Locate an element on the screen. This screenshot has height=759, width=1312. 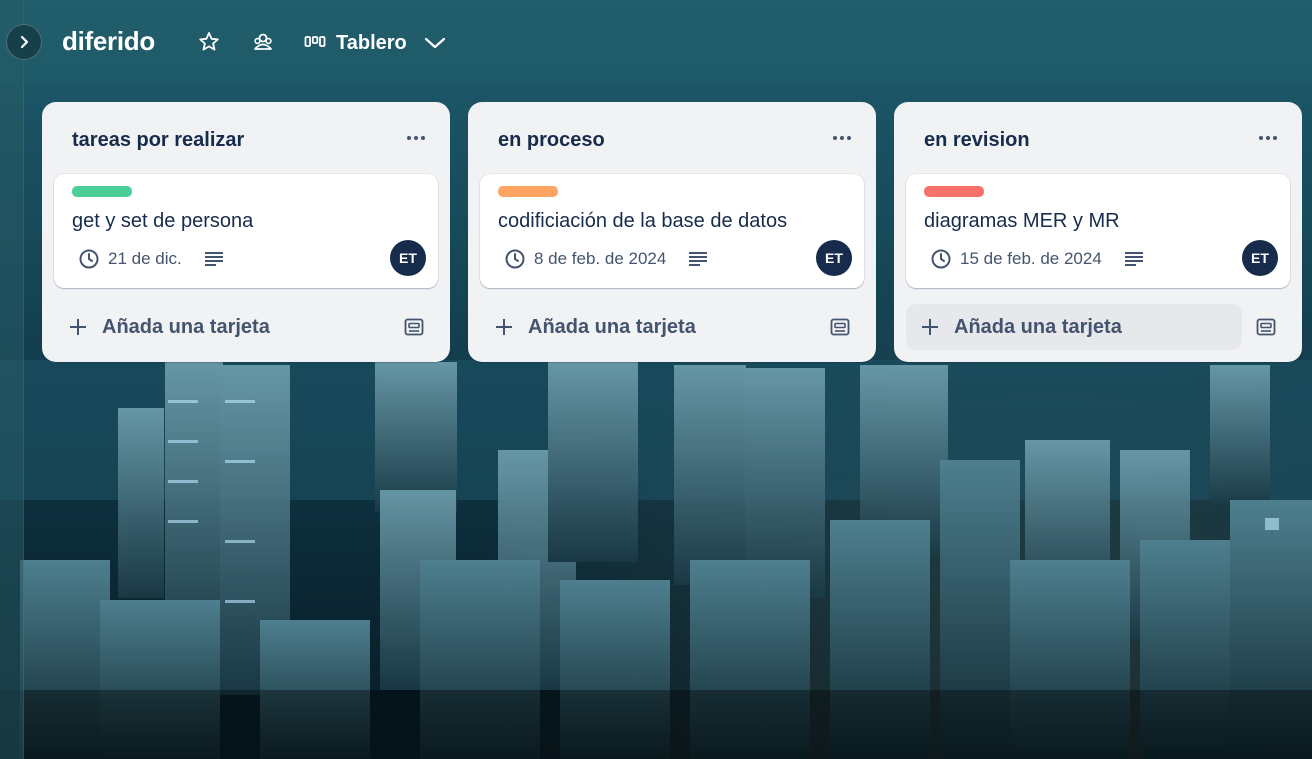
card-label-orange is located at coordinates (528, 191).